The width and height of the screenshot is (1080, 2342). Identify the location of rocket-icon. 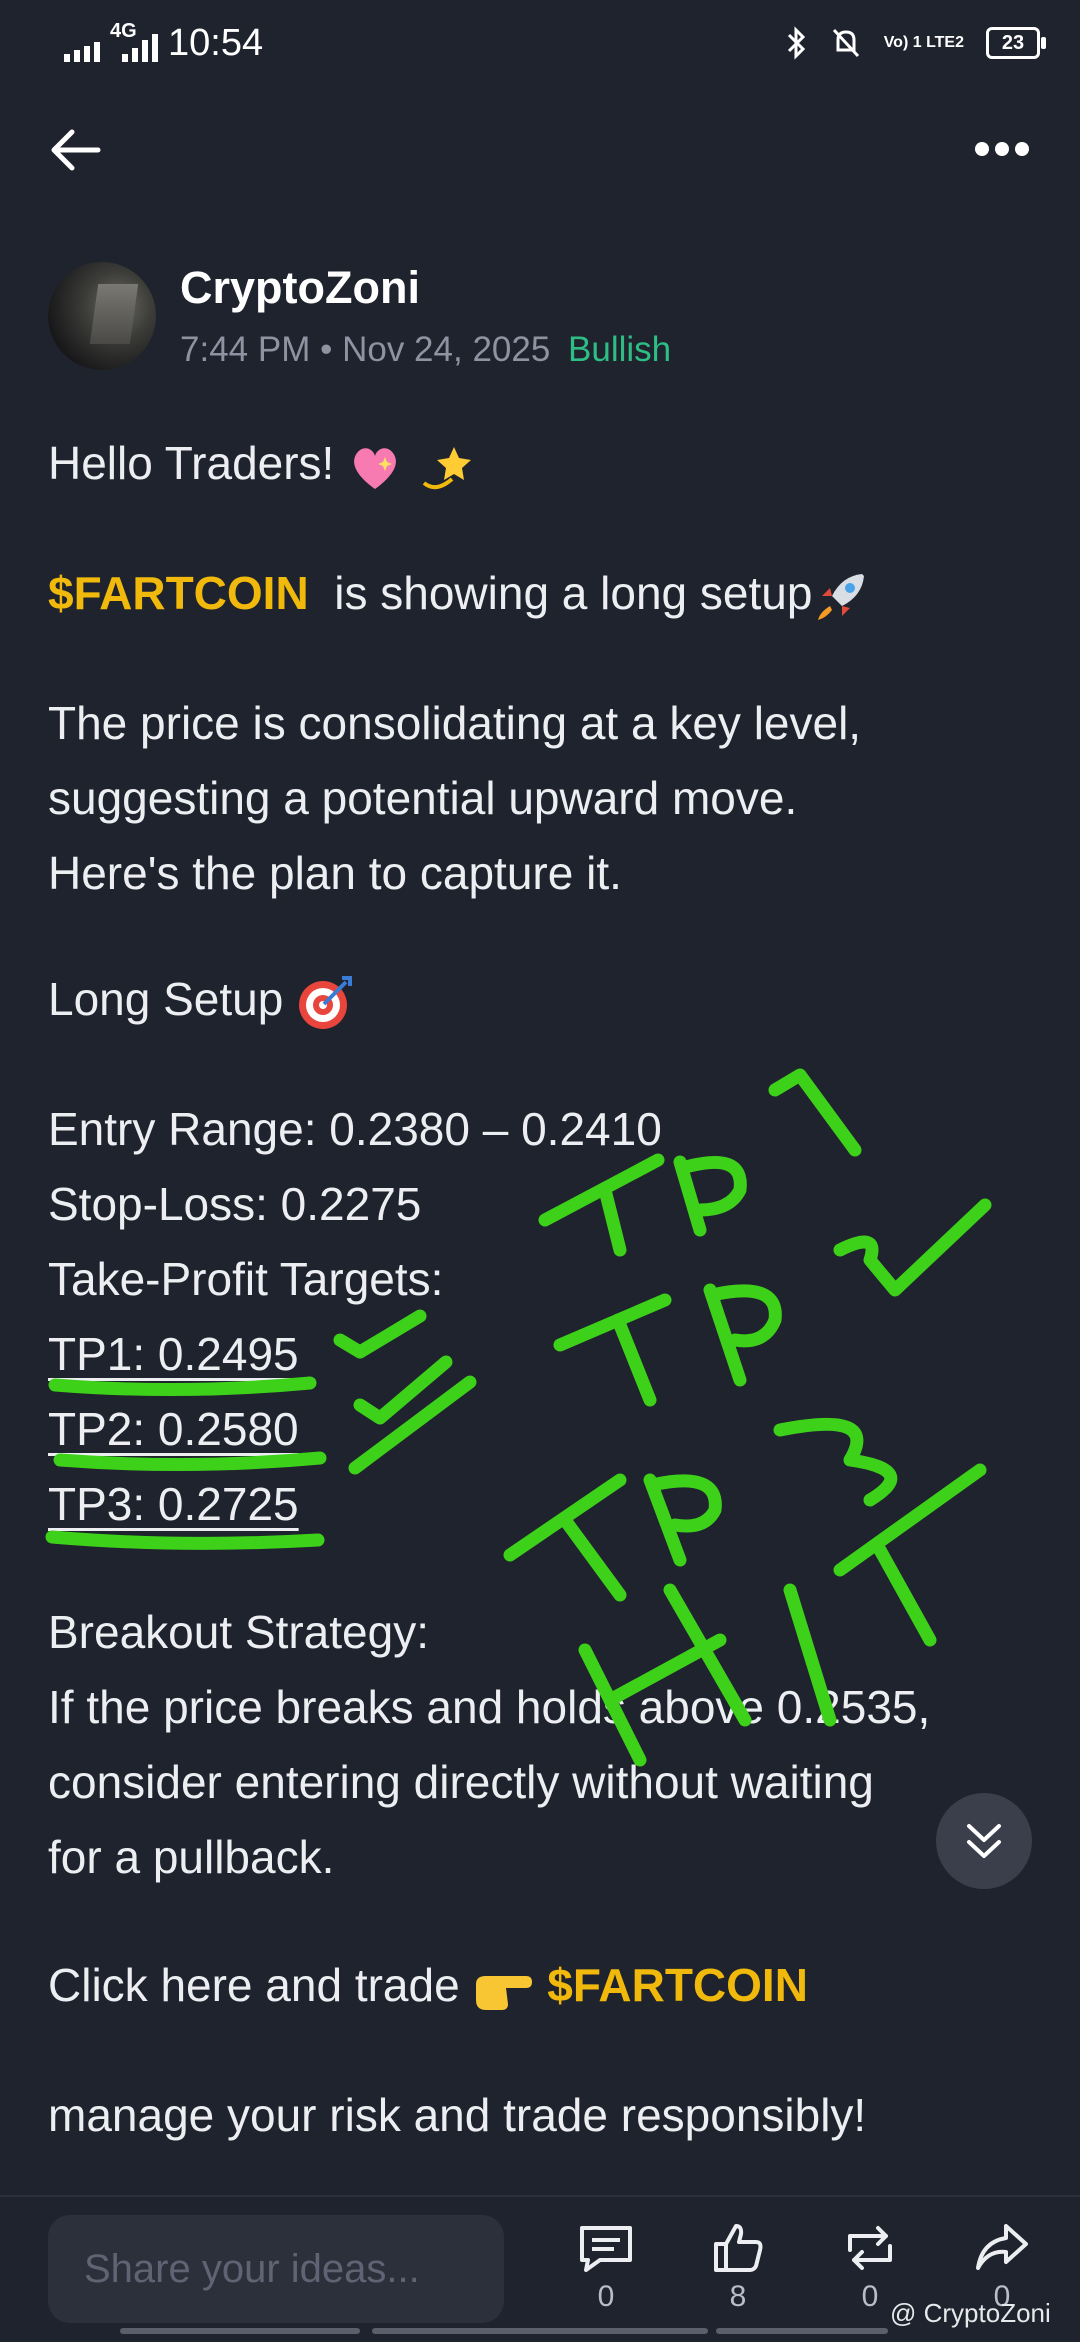
(841, 596).